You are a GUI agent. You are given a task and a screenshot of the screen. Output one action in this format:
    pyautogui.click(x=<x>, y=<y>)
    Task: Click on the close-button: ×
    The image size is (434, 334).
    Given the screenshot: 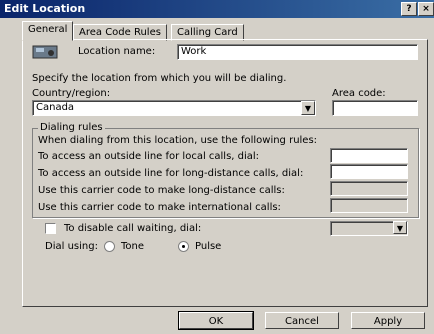 What is the action you would take?
    pyautogui.click(x=426, y=9)
    